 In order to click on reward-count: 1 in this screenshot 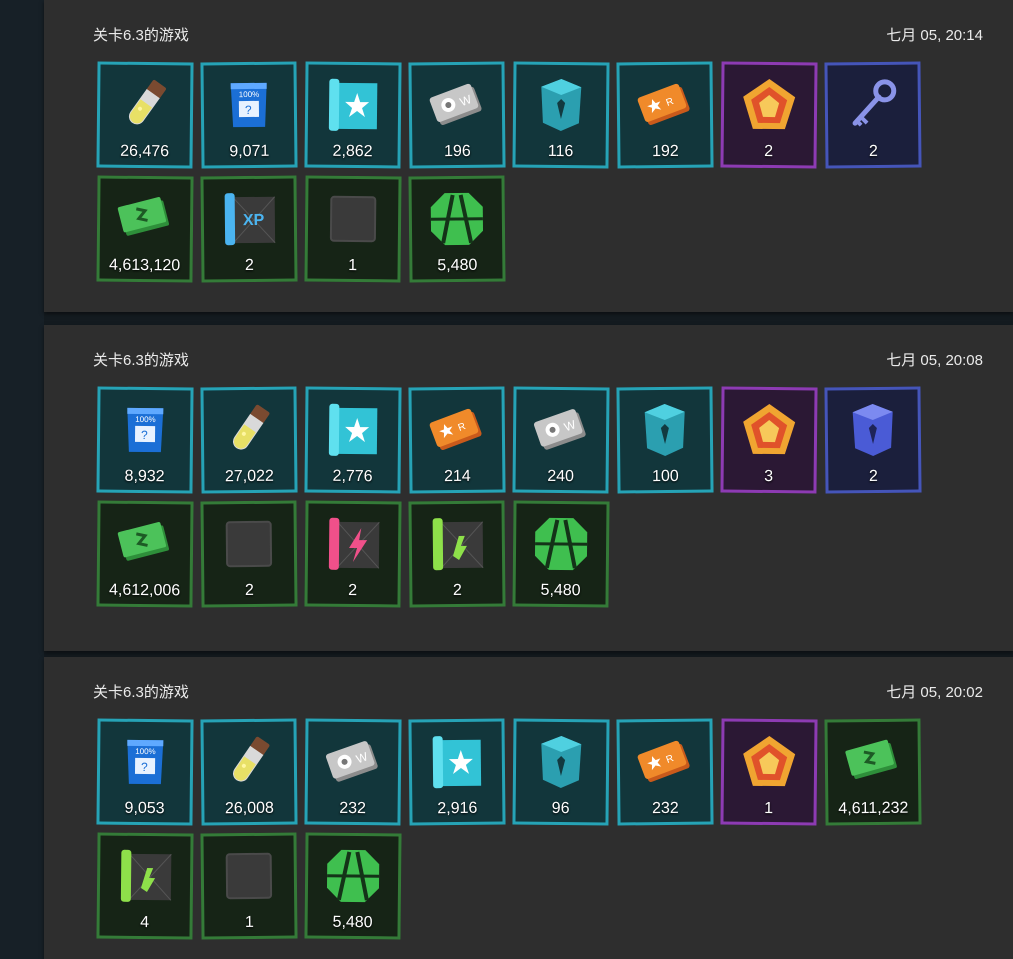, I will do `click(769, 808)`.